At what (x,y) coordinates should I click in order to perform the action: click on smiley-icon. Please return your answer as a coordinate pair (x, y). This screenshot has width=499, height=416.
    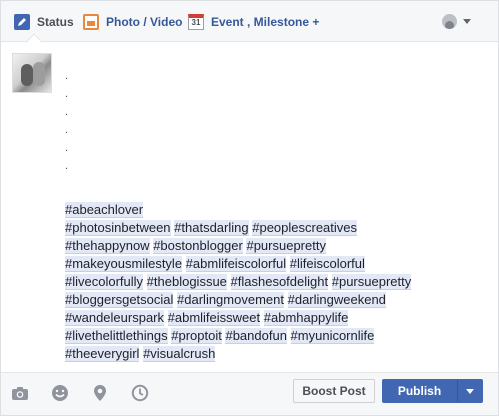
    Looking at the image, I should click on (60, 393).